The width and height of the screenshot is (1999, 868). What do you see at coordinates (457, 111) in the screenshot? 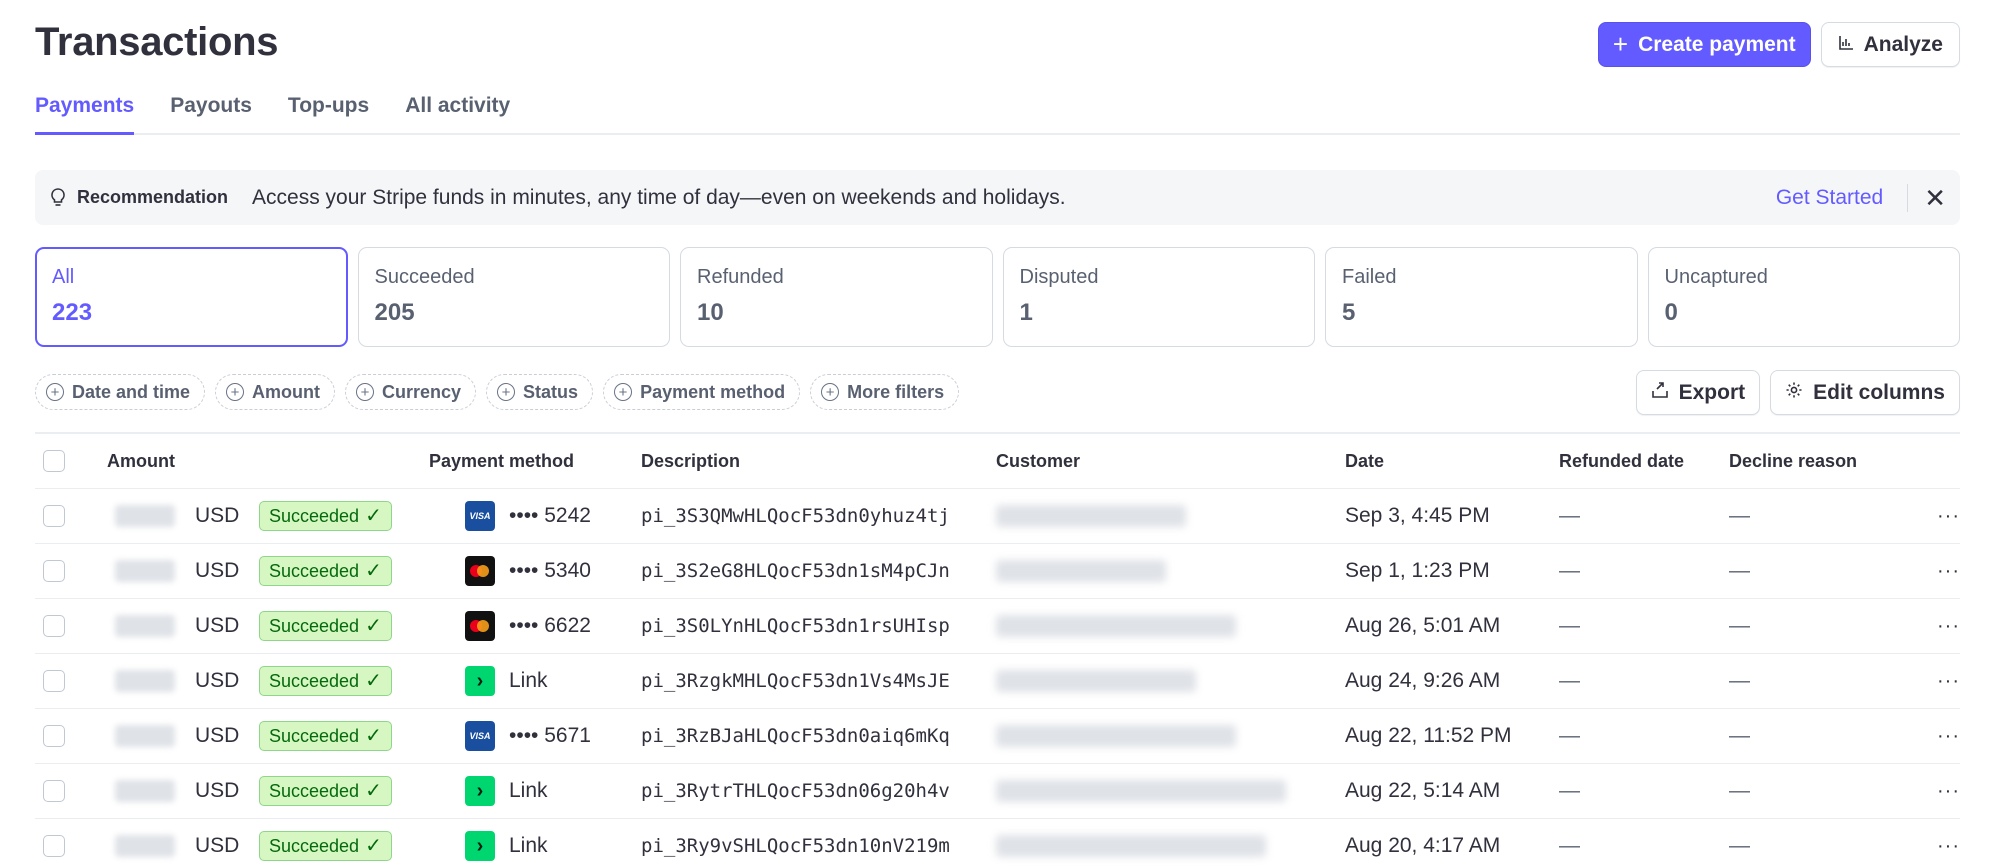
I see `tab-all-activity: All activity` at bounding box center [457, 111].